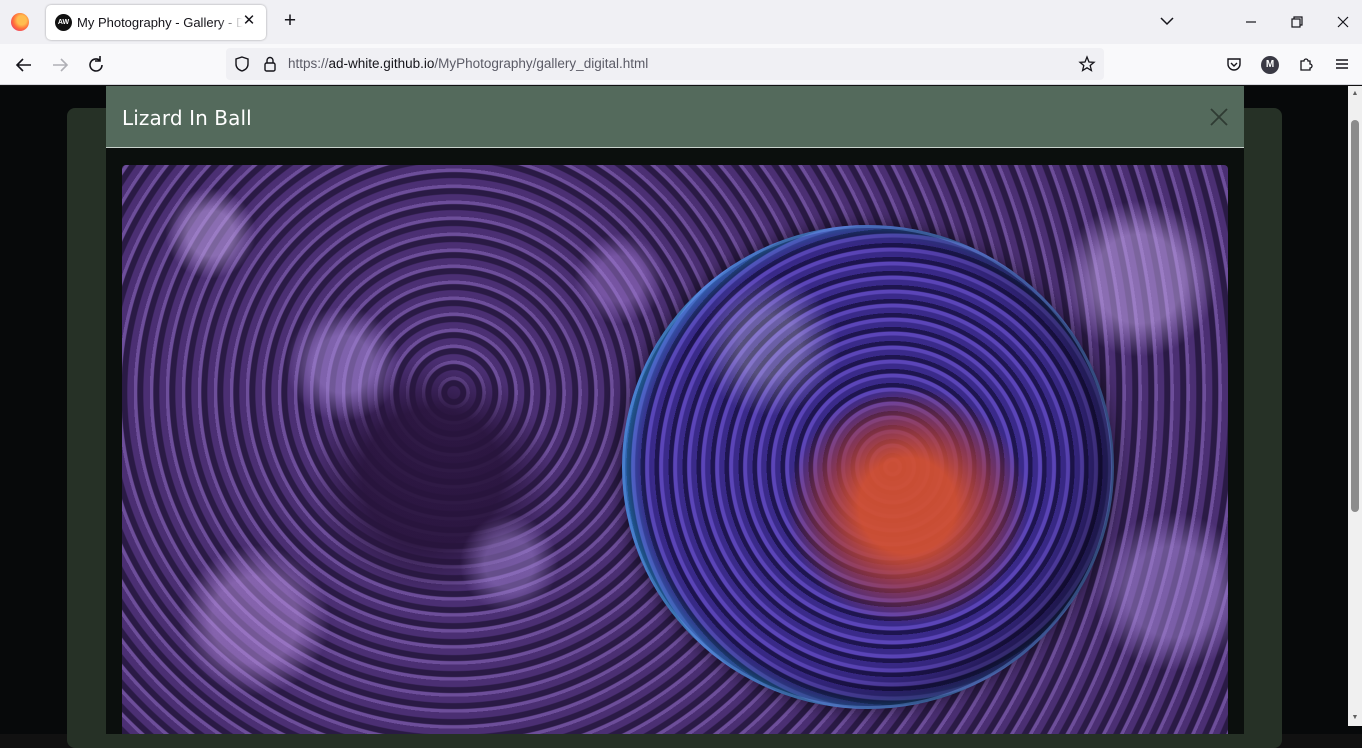  Describe the element at coordinates (20, 22) in the screenshot. I see `firefox-logo-icon` at that location.